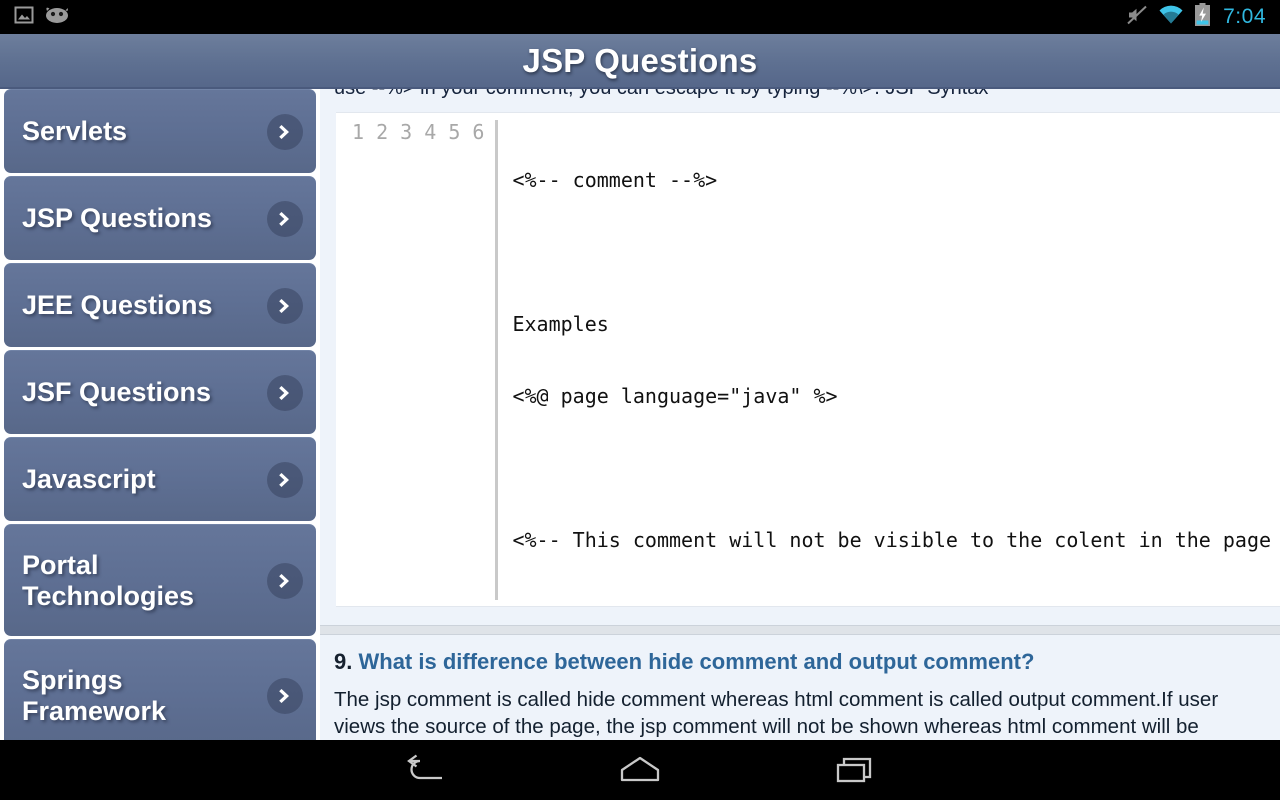  What do you see at coordinates (117, 305) in the screenshot?
I see `sidebar-item-label: JEE Questions` at bounding box center [117, 305].